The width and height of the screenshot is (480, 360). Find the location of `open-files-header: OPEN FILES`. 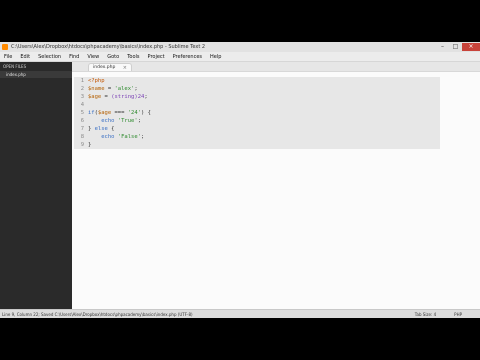

open-files-header: OPEN FILES is located at coordinates (15, 66).